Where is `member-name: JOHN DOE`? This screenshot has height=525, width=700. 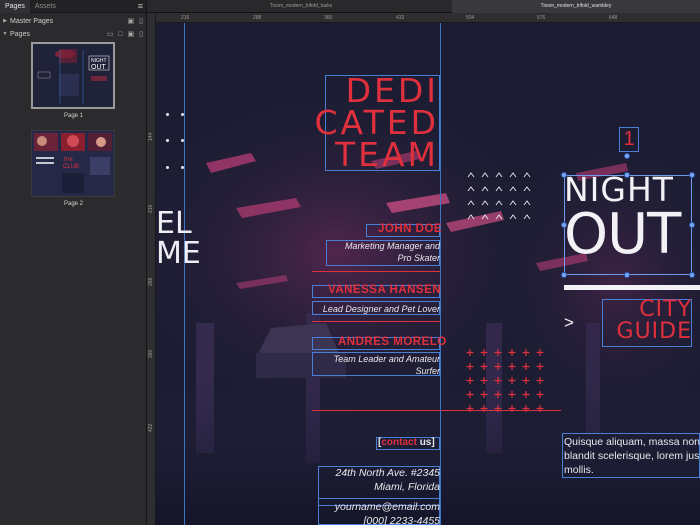
member-name: JOHN DOE is located at coordinates (410, 229).